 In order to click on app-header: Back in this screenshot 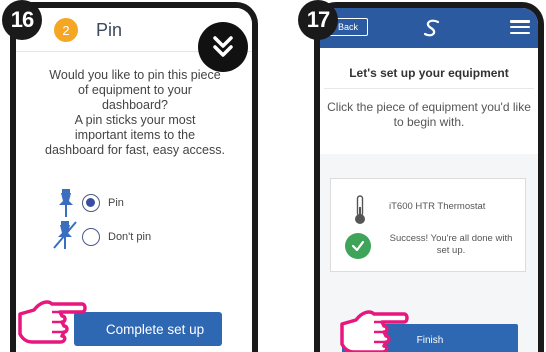, I will do `click(429, 28)`.